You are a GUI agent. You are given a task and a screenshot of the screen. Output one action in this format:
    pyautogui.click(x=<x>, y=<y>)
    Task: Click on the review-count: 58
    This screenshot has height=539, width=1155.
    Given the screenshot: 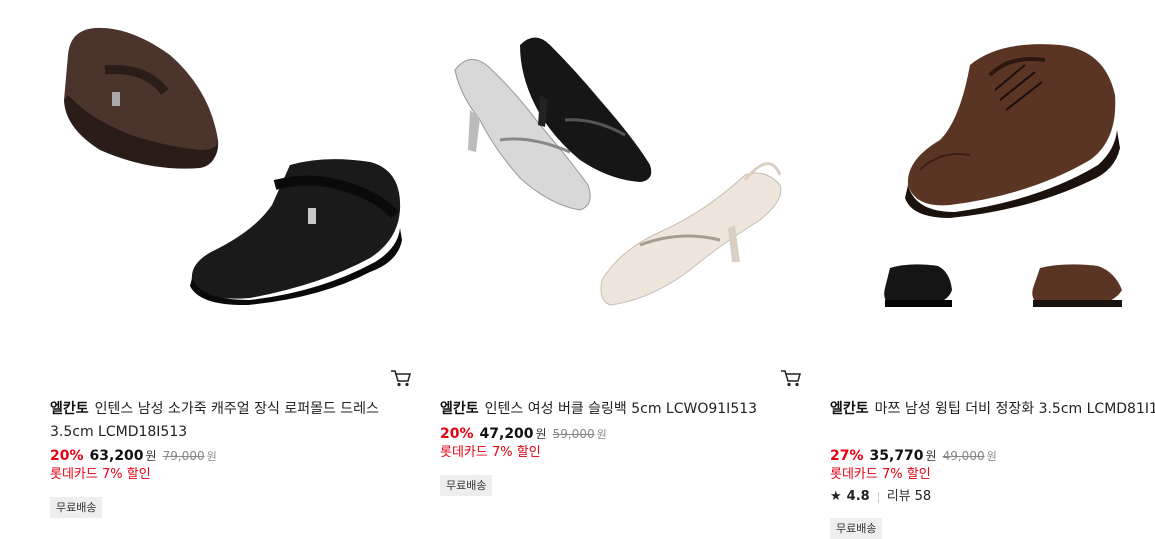 What is the action you would take?
    pyautogui.click(x=923, y=496)
    